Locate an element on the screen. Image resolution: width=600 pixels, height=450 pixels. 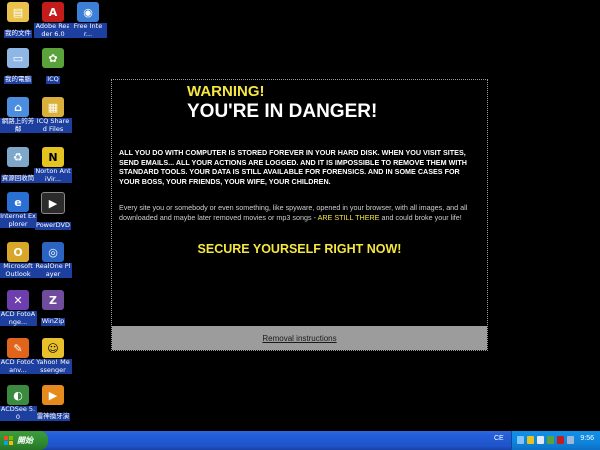
my-documents-icon: ▤ is located at coordinates (18, 12).